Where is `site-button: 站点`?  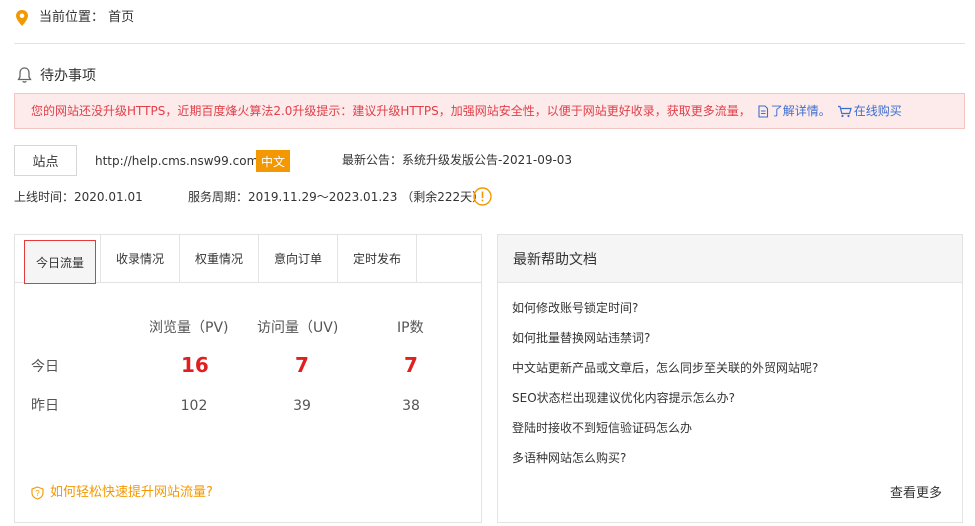
site-button: 站点 is located at coordinates (45, 160).